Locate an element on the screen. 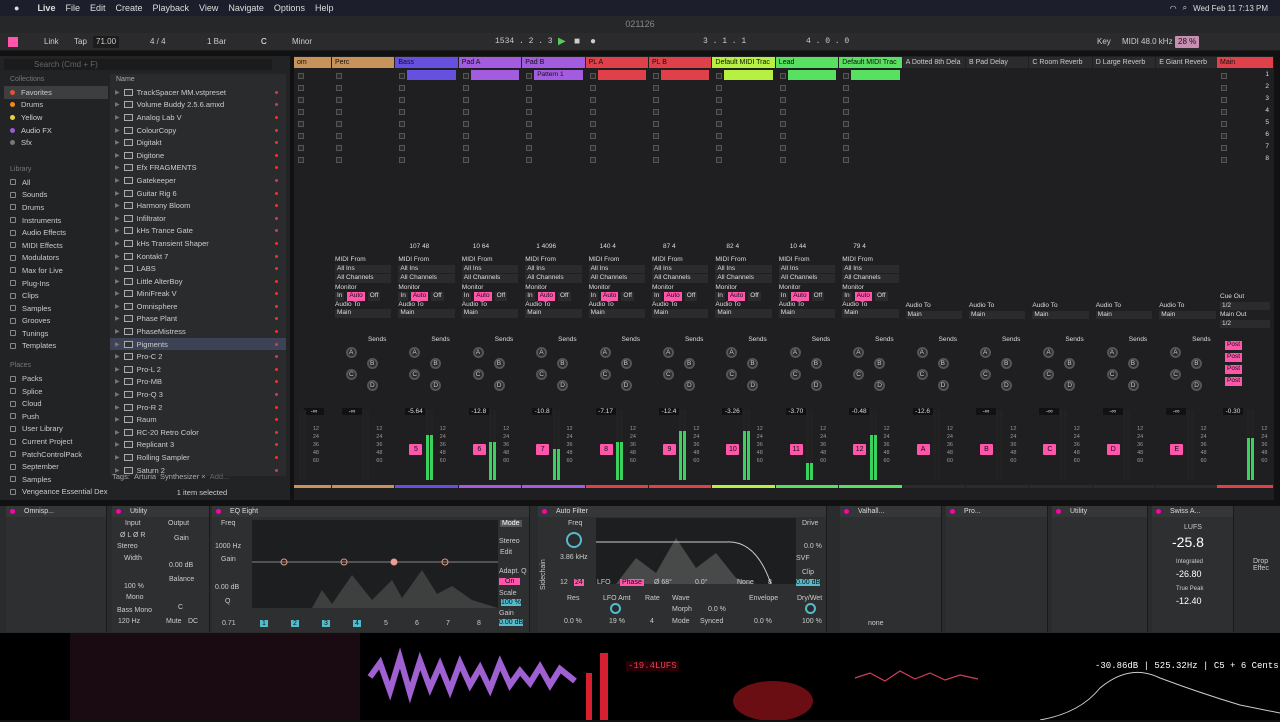  filter-type-select: SVF is located at coordinates (803, 558).